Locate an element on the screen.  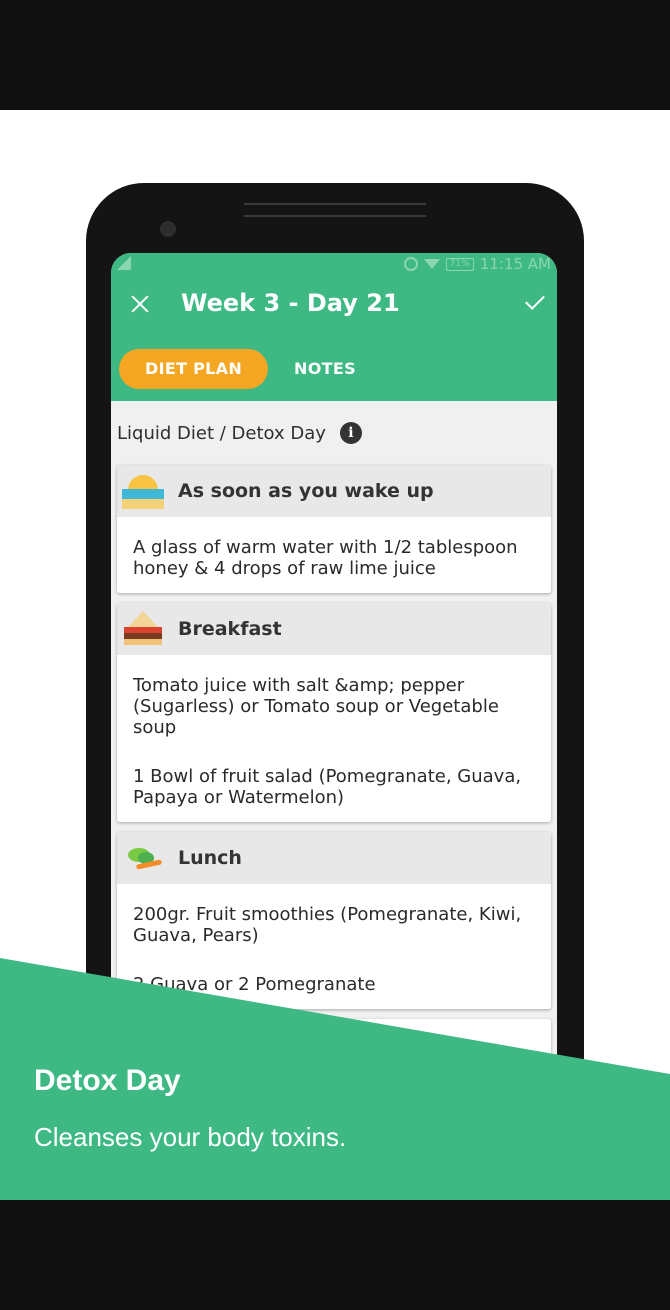
sandwich-icon is located at coordinates (143, 629).